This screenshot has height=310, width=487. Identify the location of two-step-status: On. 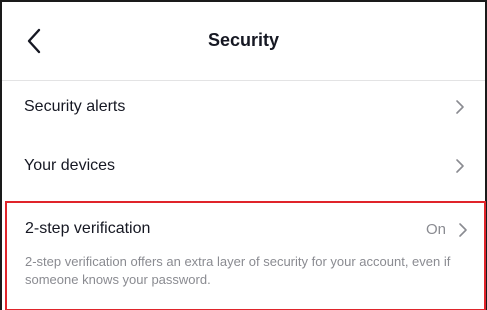
(435, 229).